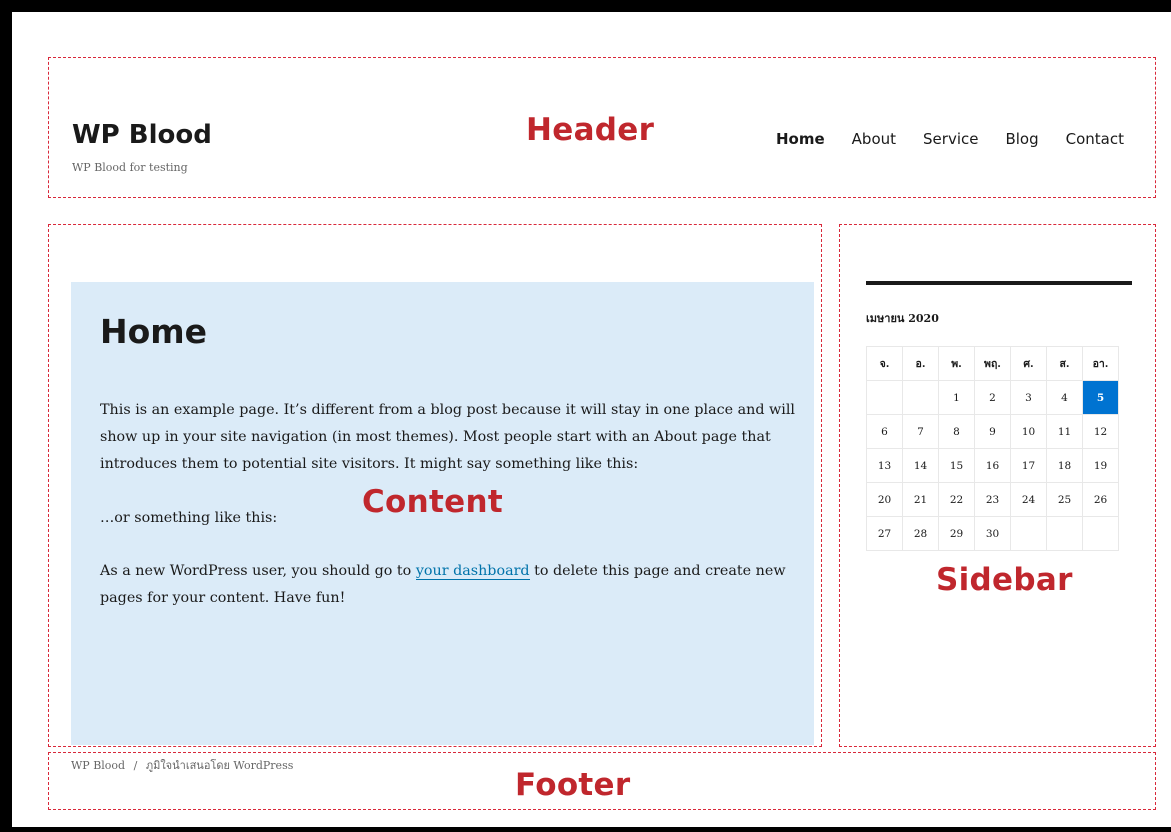 This screenshot has width=1171, height=832. I want to click on calendar-week-row: 20 21 22 23 24 25 26, so click(992, 499).